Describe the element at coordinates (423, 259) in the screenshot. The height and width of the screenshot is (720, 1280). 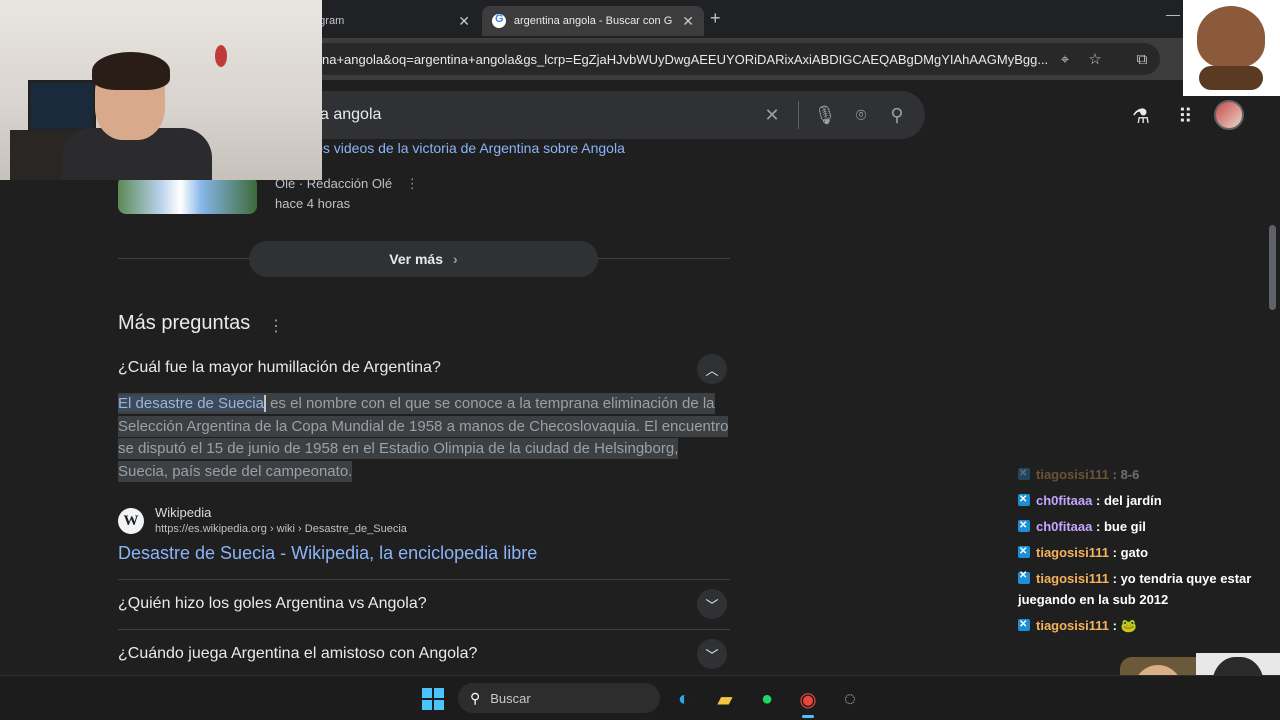
I see `ver-mas-button: Ver más ›` at that location.